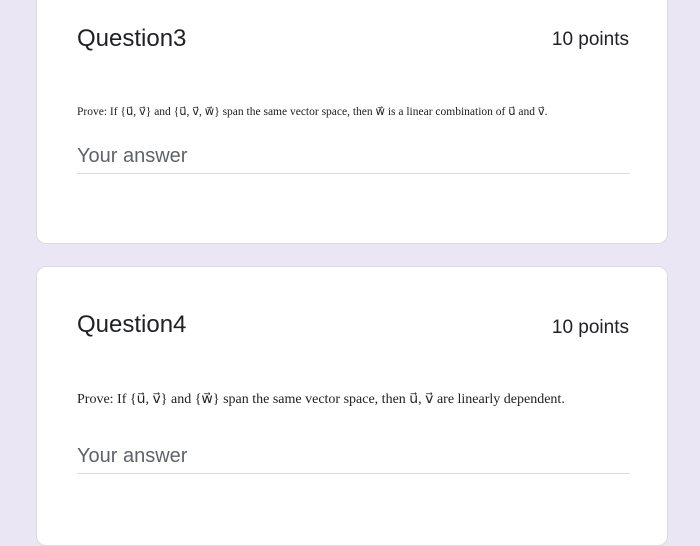  I want to click on question-title: Question4, so click(132, 324).